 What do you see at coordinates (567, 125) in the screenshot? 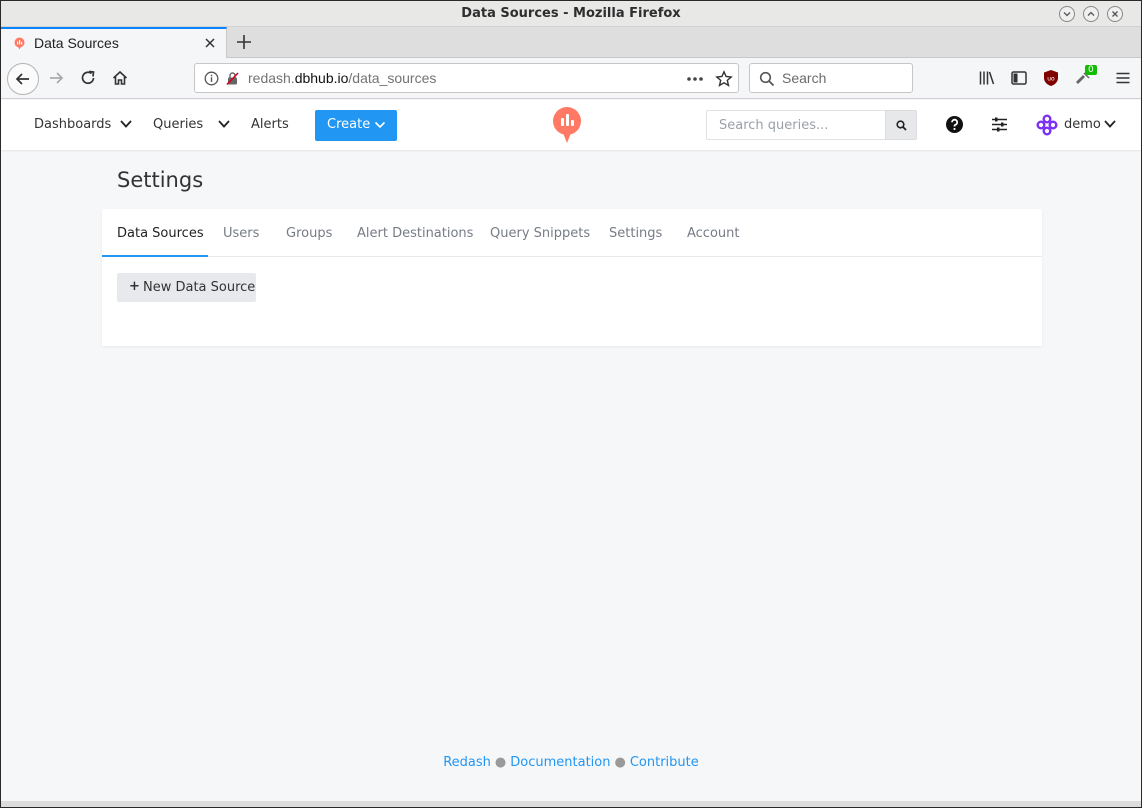
I see `redash-logo-icon` at bounding box center [567, 125].